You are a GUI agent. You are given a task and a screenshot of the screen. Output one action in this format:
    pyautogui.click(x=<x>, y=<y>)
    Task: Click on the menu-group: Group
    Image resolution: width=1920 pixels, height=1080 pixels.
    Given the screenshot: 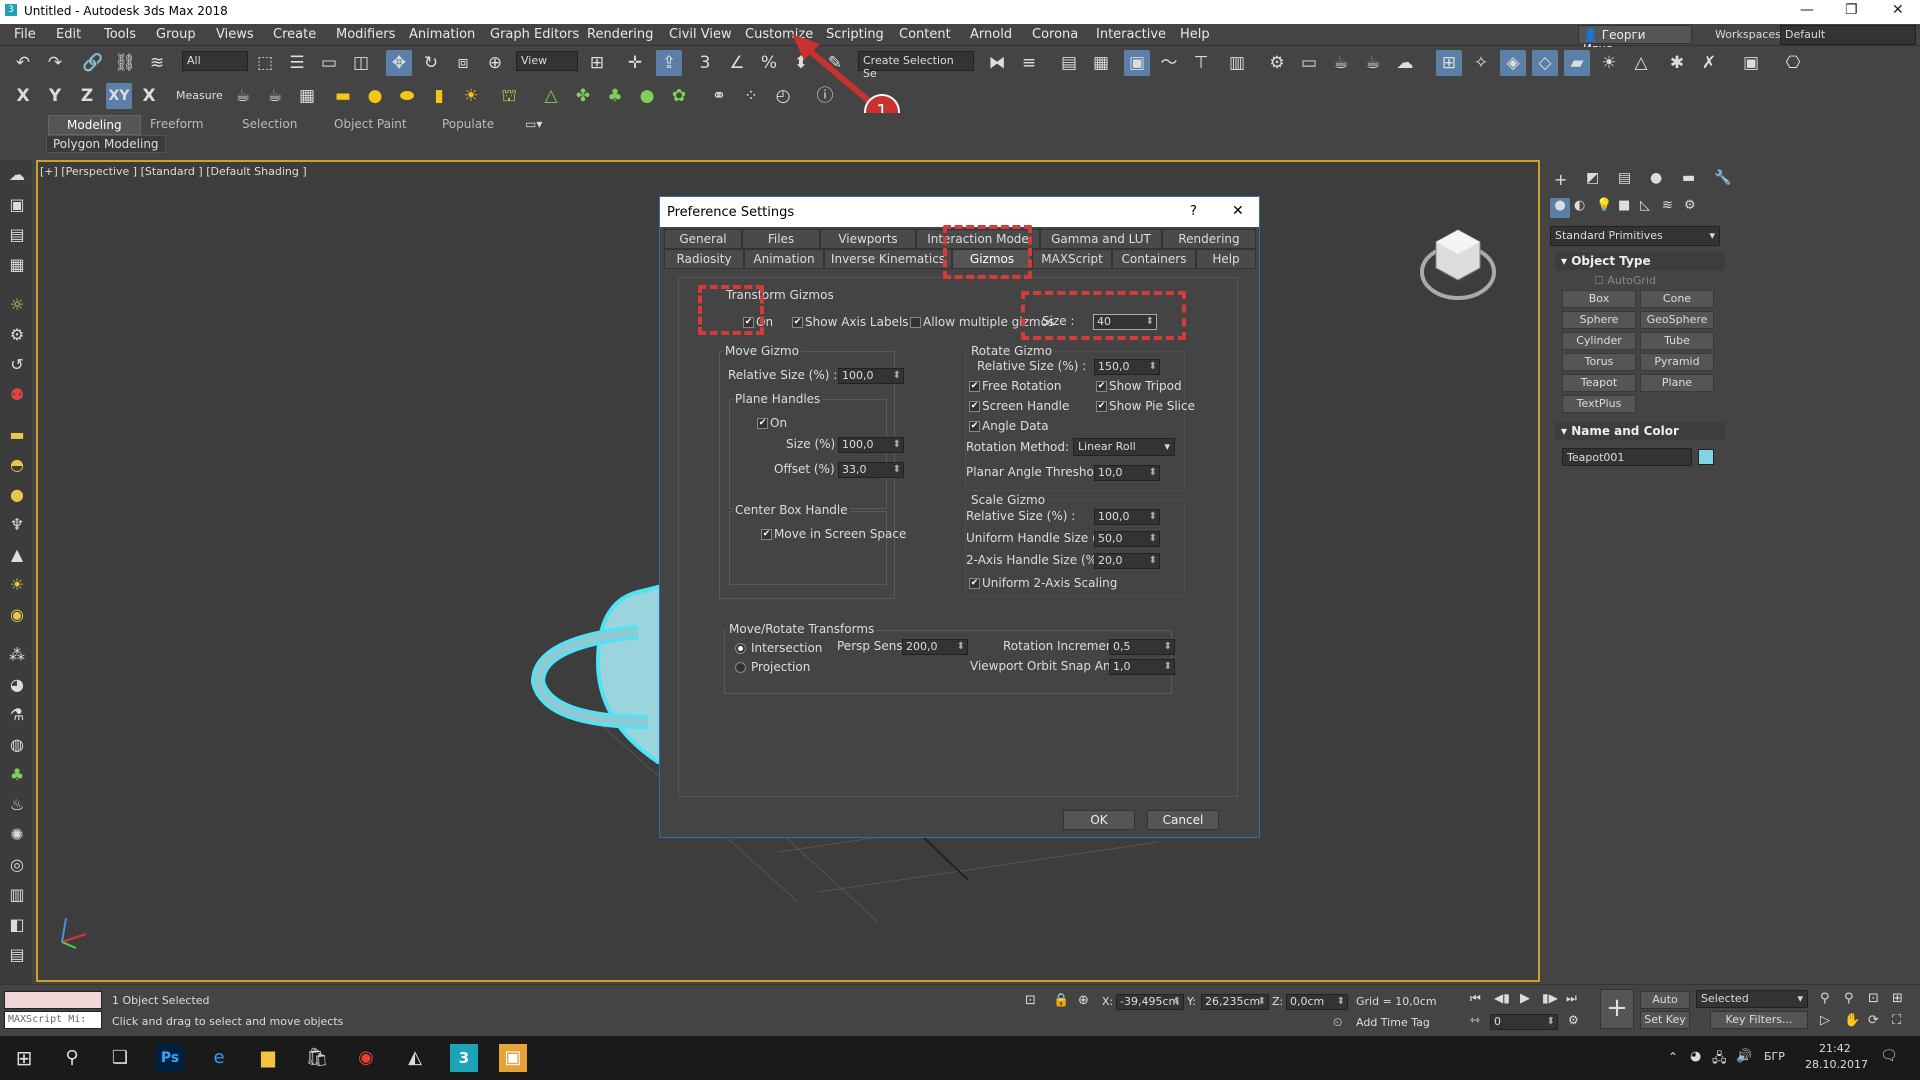 What is the action you would take?
    pyautogui.click(x=176, y=34)
    